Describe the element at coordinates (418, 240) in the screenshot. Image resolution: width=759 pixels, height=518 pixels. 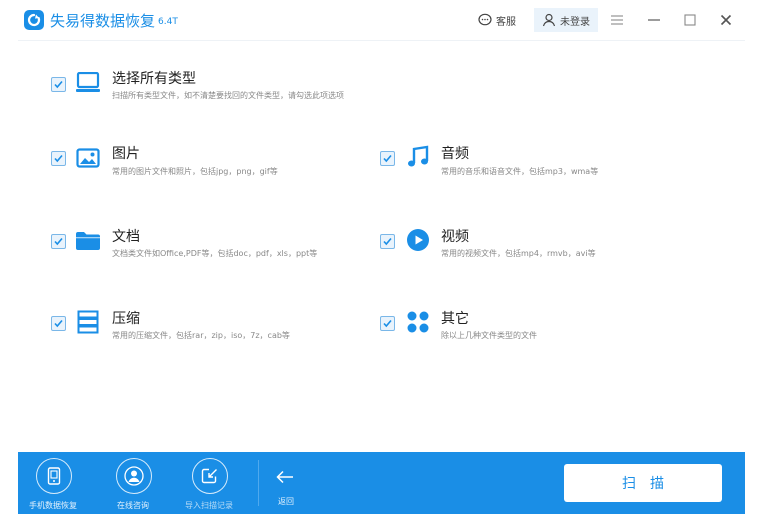
I see `play-icon` at that location.